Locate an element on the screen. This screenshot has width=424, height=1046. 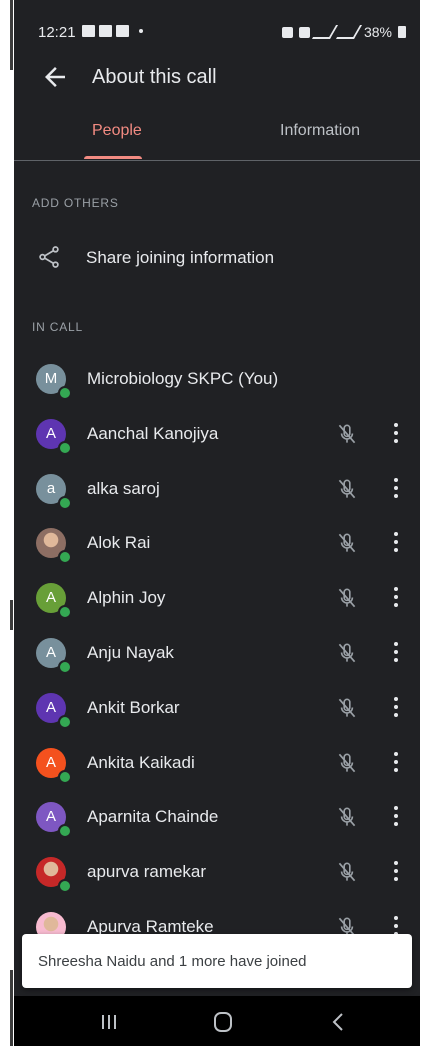
participant-name: apurva ramekar is located at coordinates (147, 872).